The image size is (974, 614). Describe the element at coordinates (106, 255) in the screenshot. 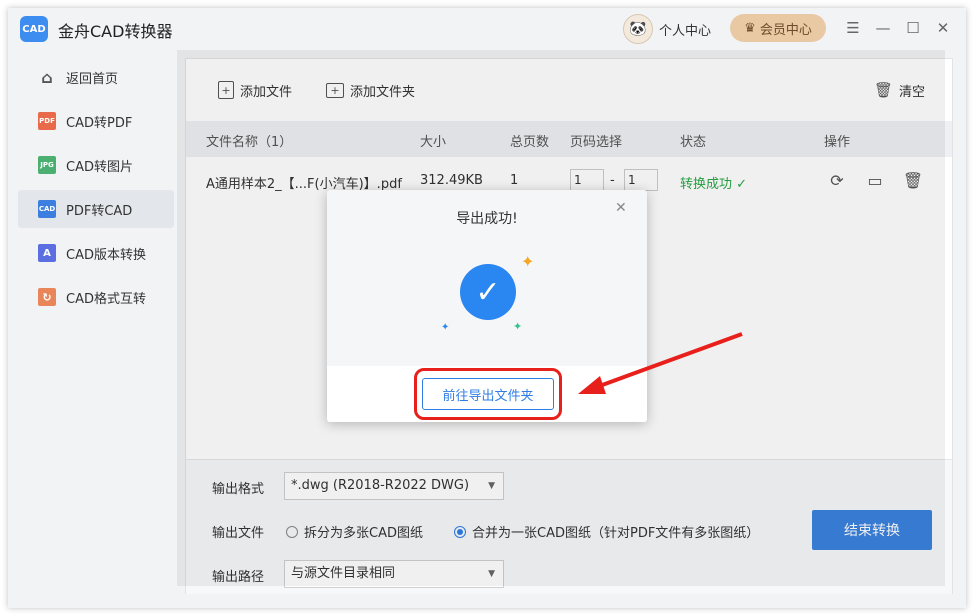

I see `sidebar-item-label: CAD版本转换` at that location.